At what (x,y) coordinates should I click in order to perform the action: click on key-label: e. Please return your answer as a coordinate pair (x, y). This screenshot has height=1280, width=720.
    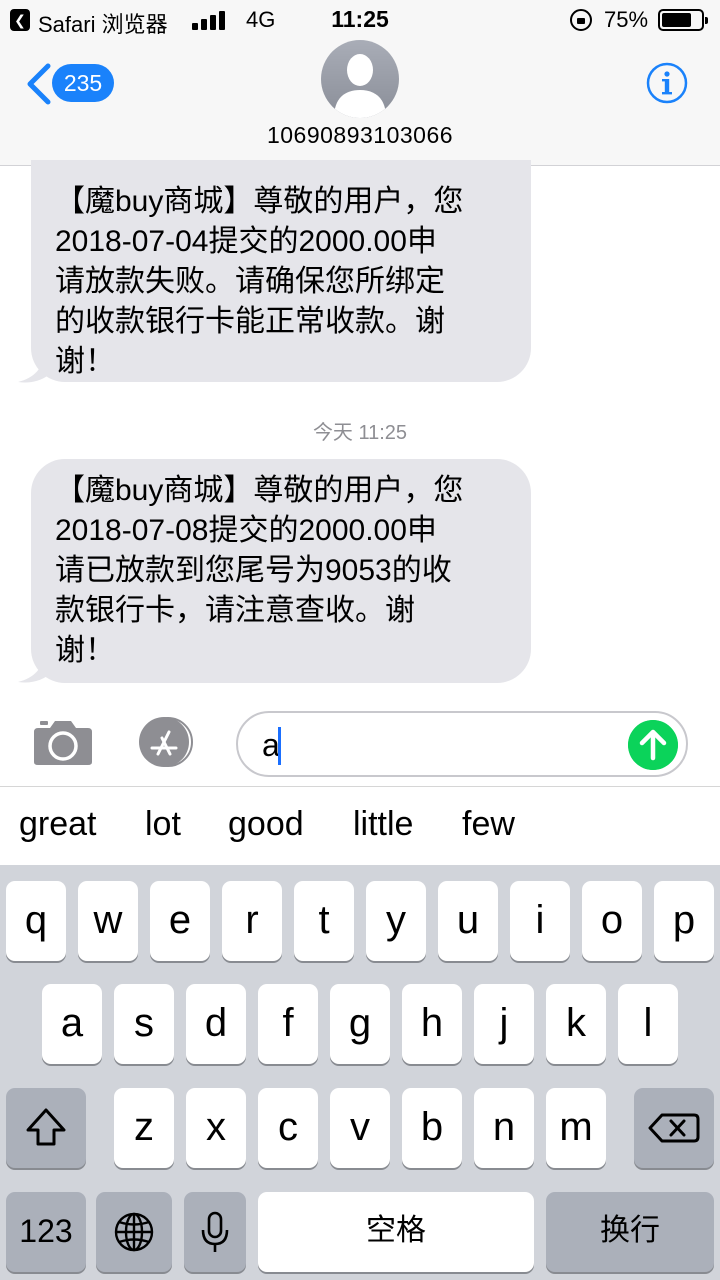
    Looking at the image, I should click on (180, 920).